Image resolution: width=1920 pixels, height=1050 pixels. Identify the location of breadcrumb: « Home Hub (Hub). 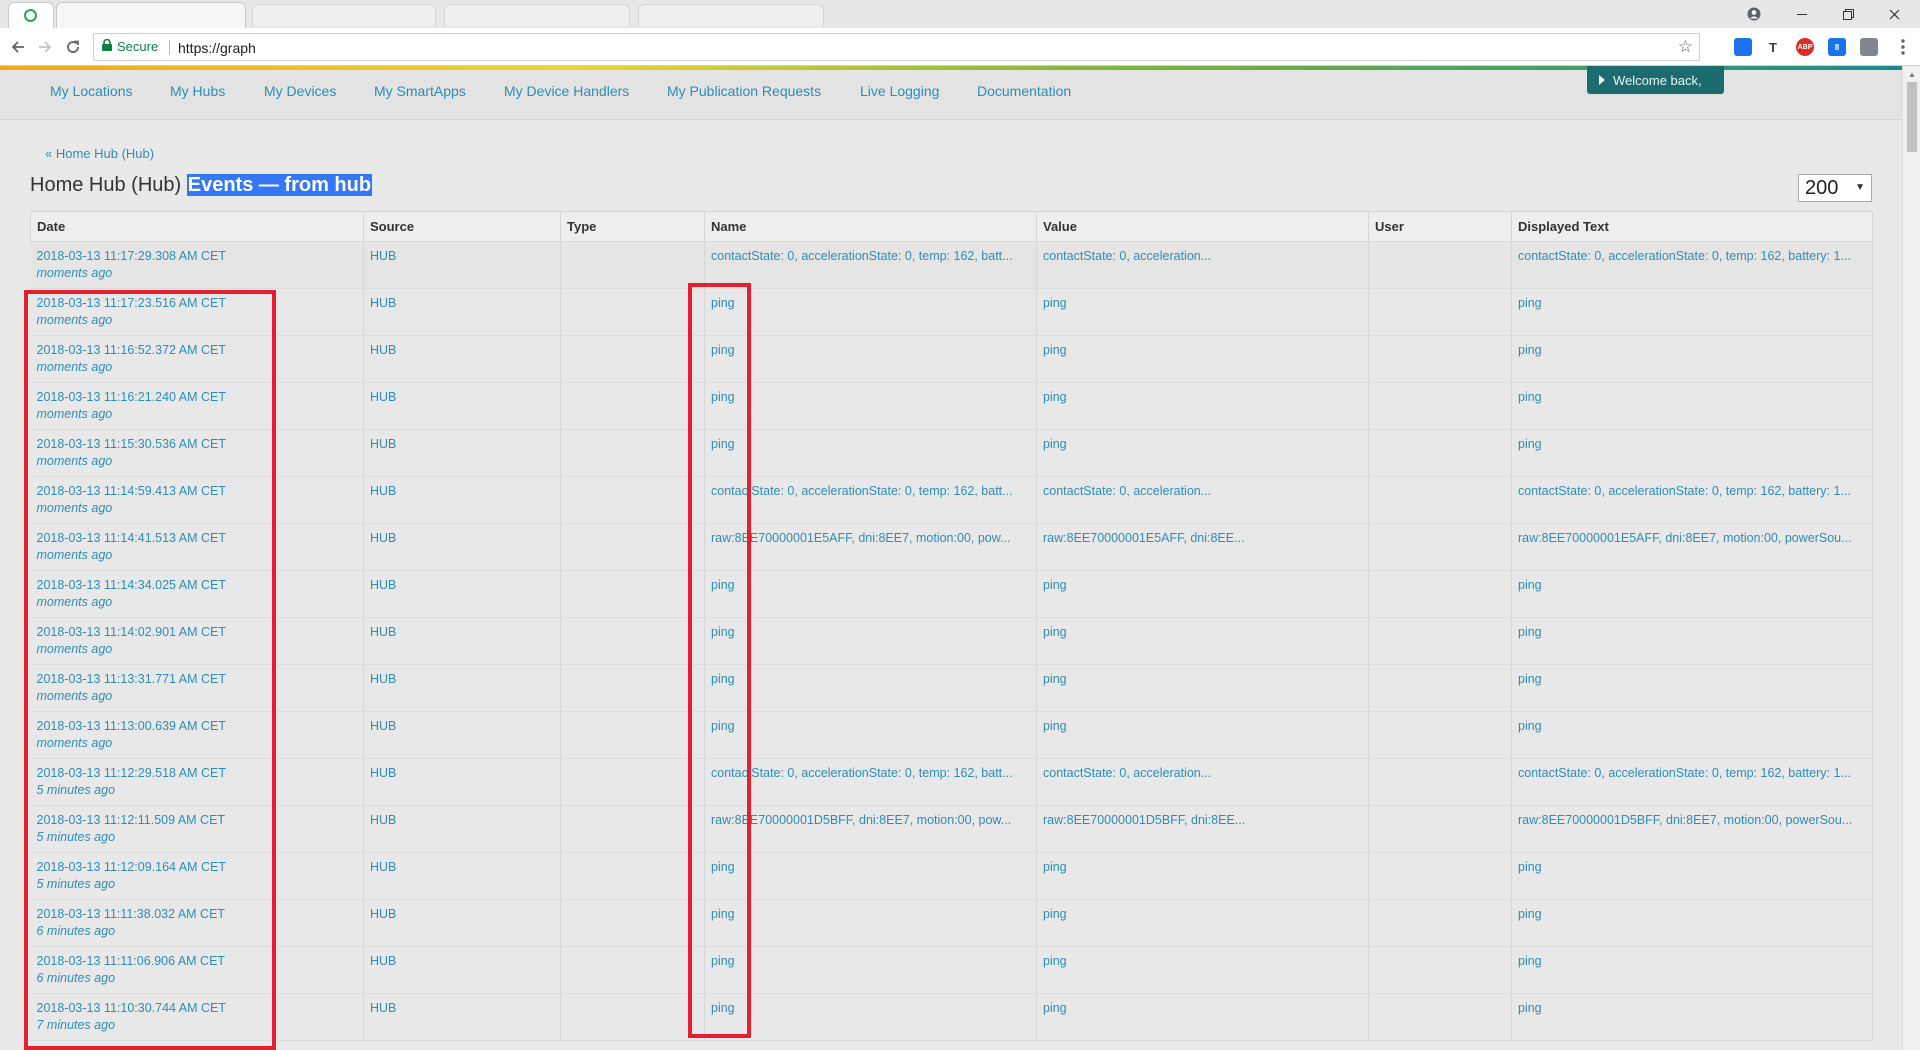
(99, 153).